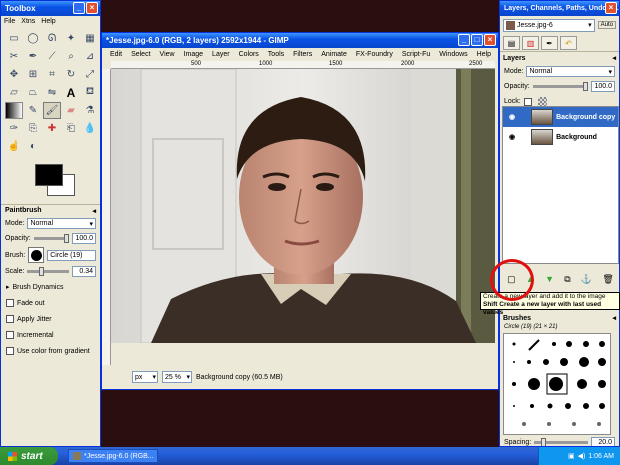 Image resolution: width=620 pixels, height=465 pixels. What do you see at coordinates (167, 54) in the screenshot?
I see `menu-view: View` at bounding box center [167, 54].